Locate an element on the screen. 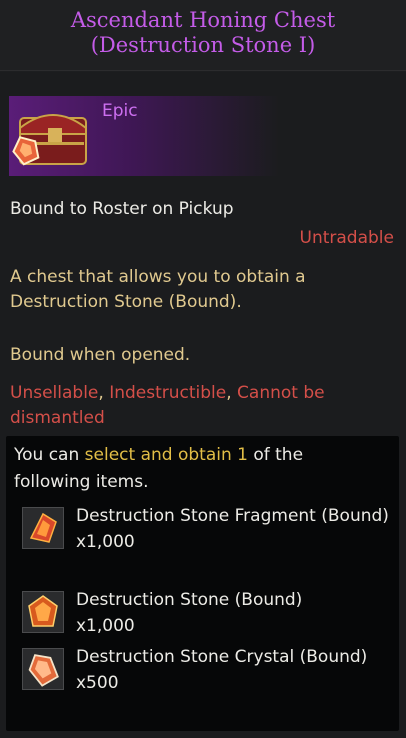 This screenshot has width=406, height=738. flag-unsellable: Unsellable is located at coordinates (54, 393).